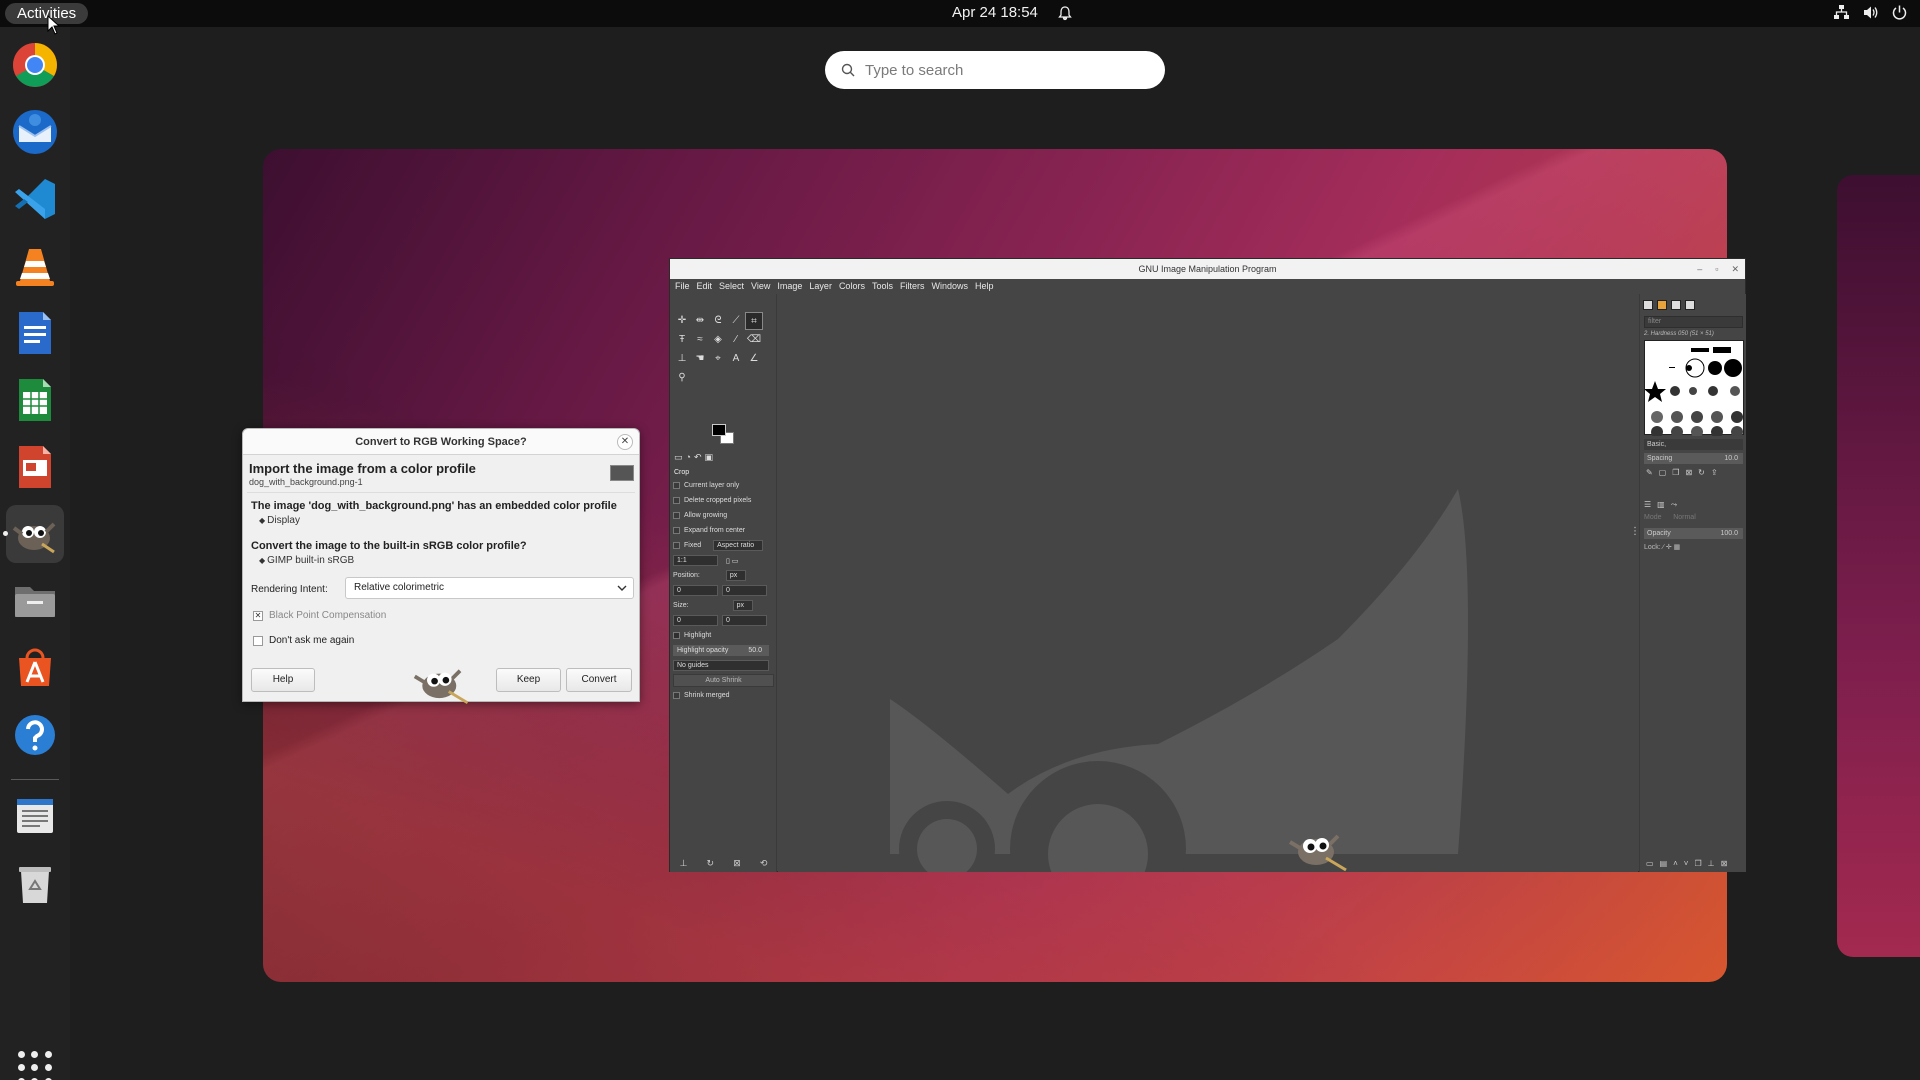 This screenshot has height=1080, width=1920. Describe the element at coordinates (279, 520) in the screenshot. I see `display-profile-expander: ◆ Display` at that location.